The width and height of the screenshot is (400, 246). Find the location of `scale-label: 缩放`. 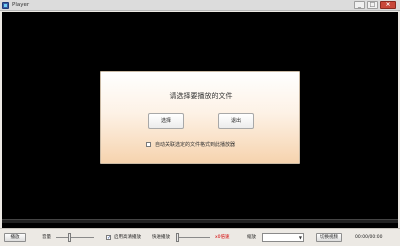

scale-label: 缩放 is located at coordinates (251, 237).